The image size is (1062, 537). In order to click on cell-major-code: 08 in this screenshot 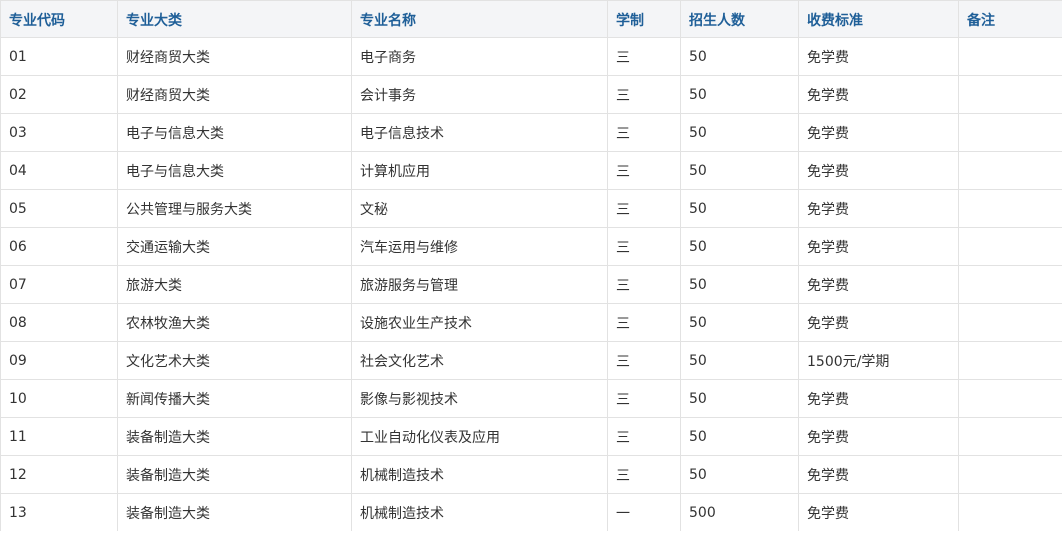, I will do `click(59, 322)`.